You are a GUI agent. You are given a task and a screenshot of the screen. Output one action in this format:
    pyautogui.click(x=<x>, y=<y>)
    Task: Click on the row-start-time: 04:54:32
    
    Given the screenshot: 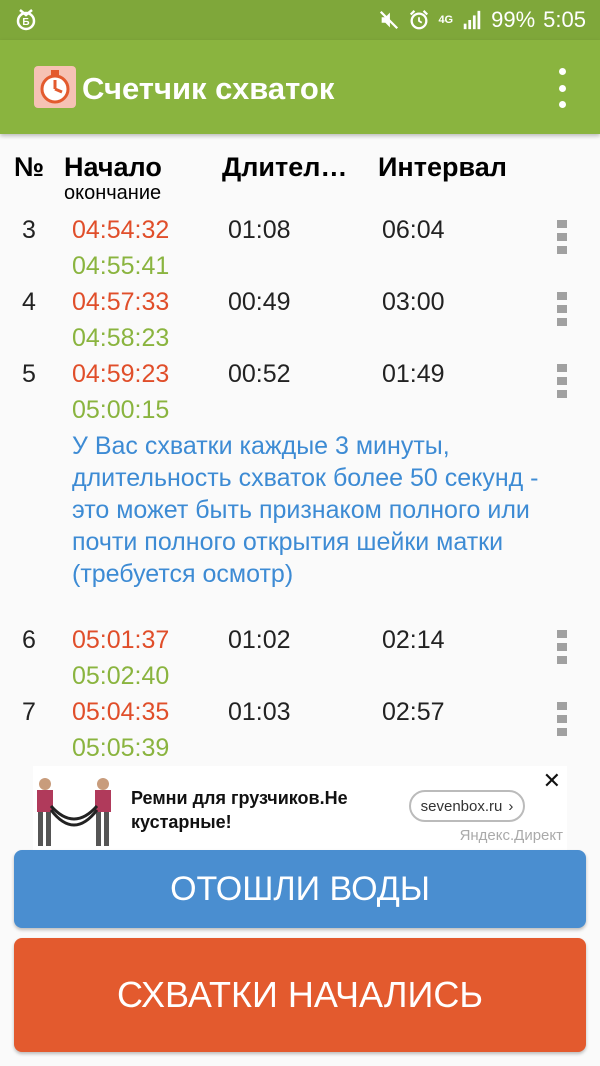 What is the action you would take?
    pyautogui.click(x=121, y=230)
    